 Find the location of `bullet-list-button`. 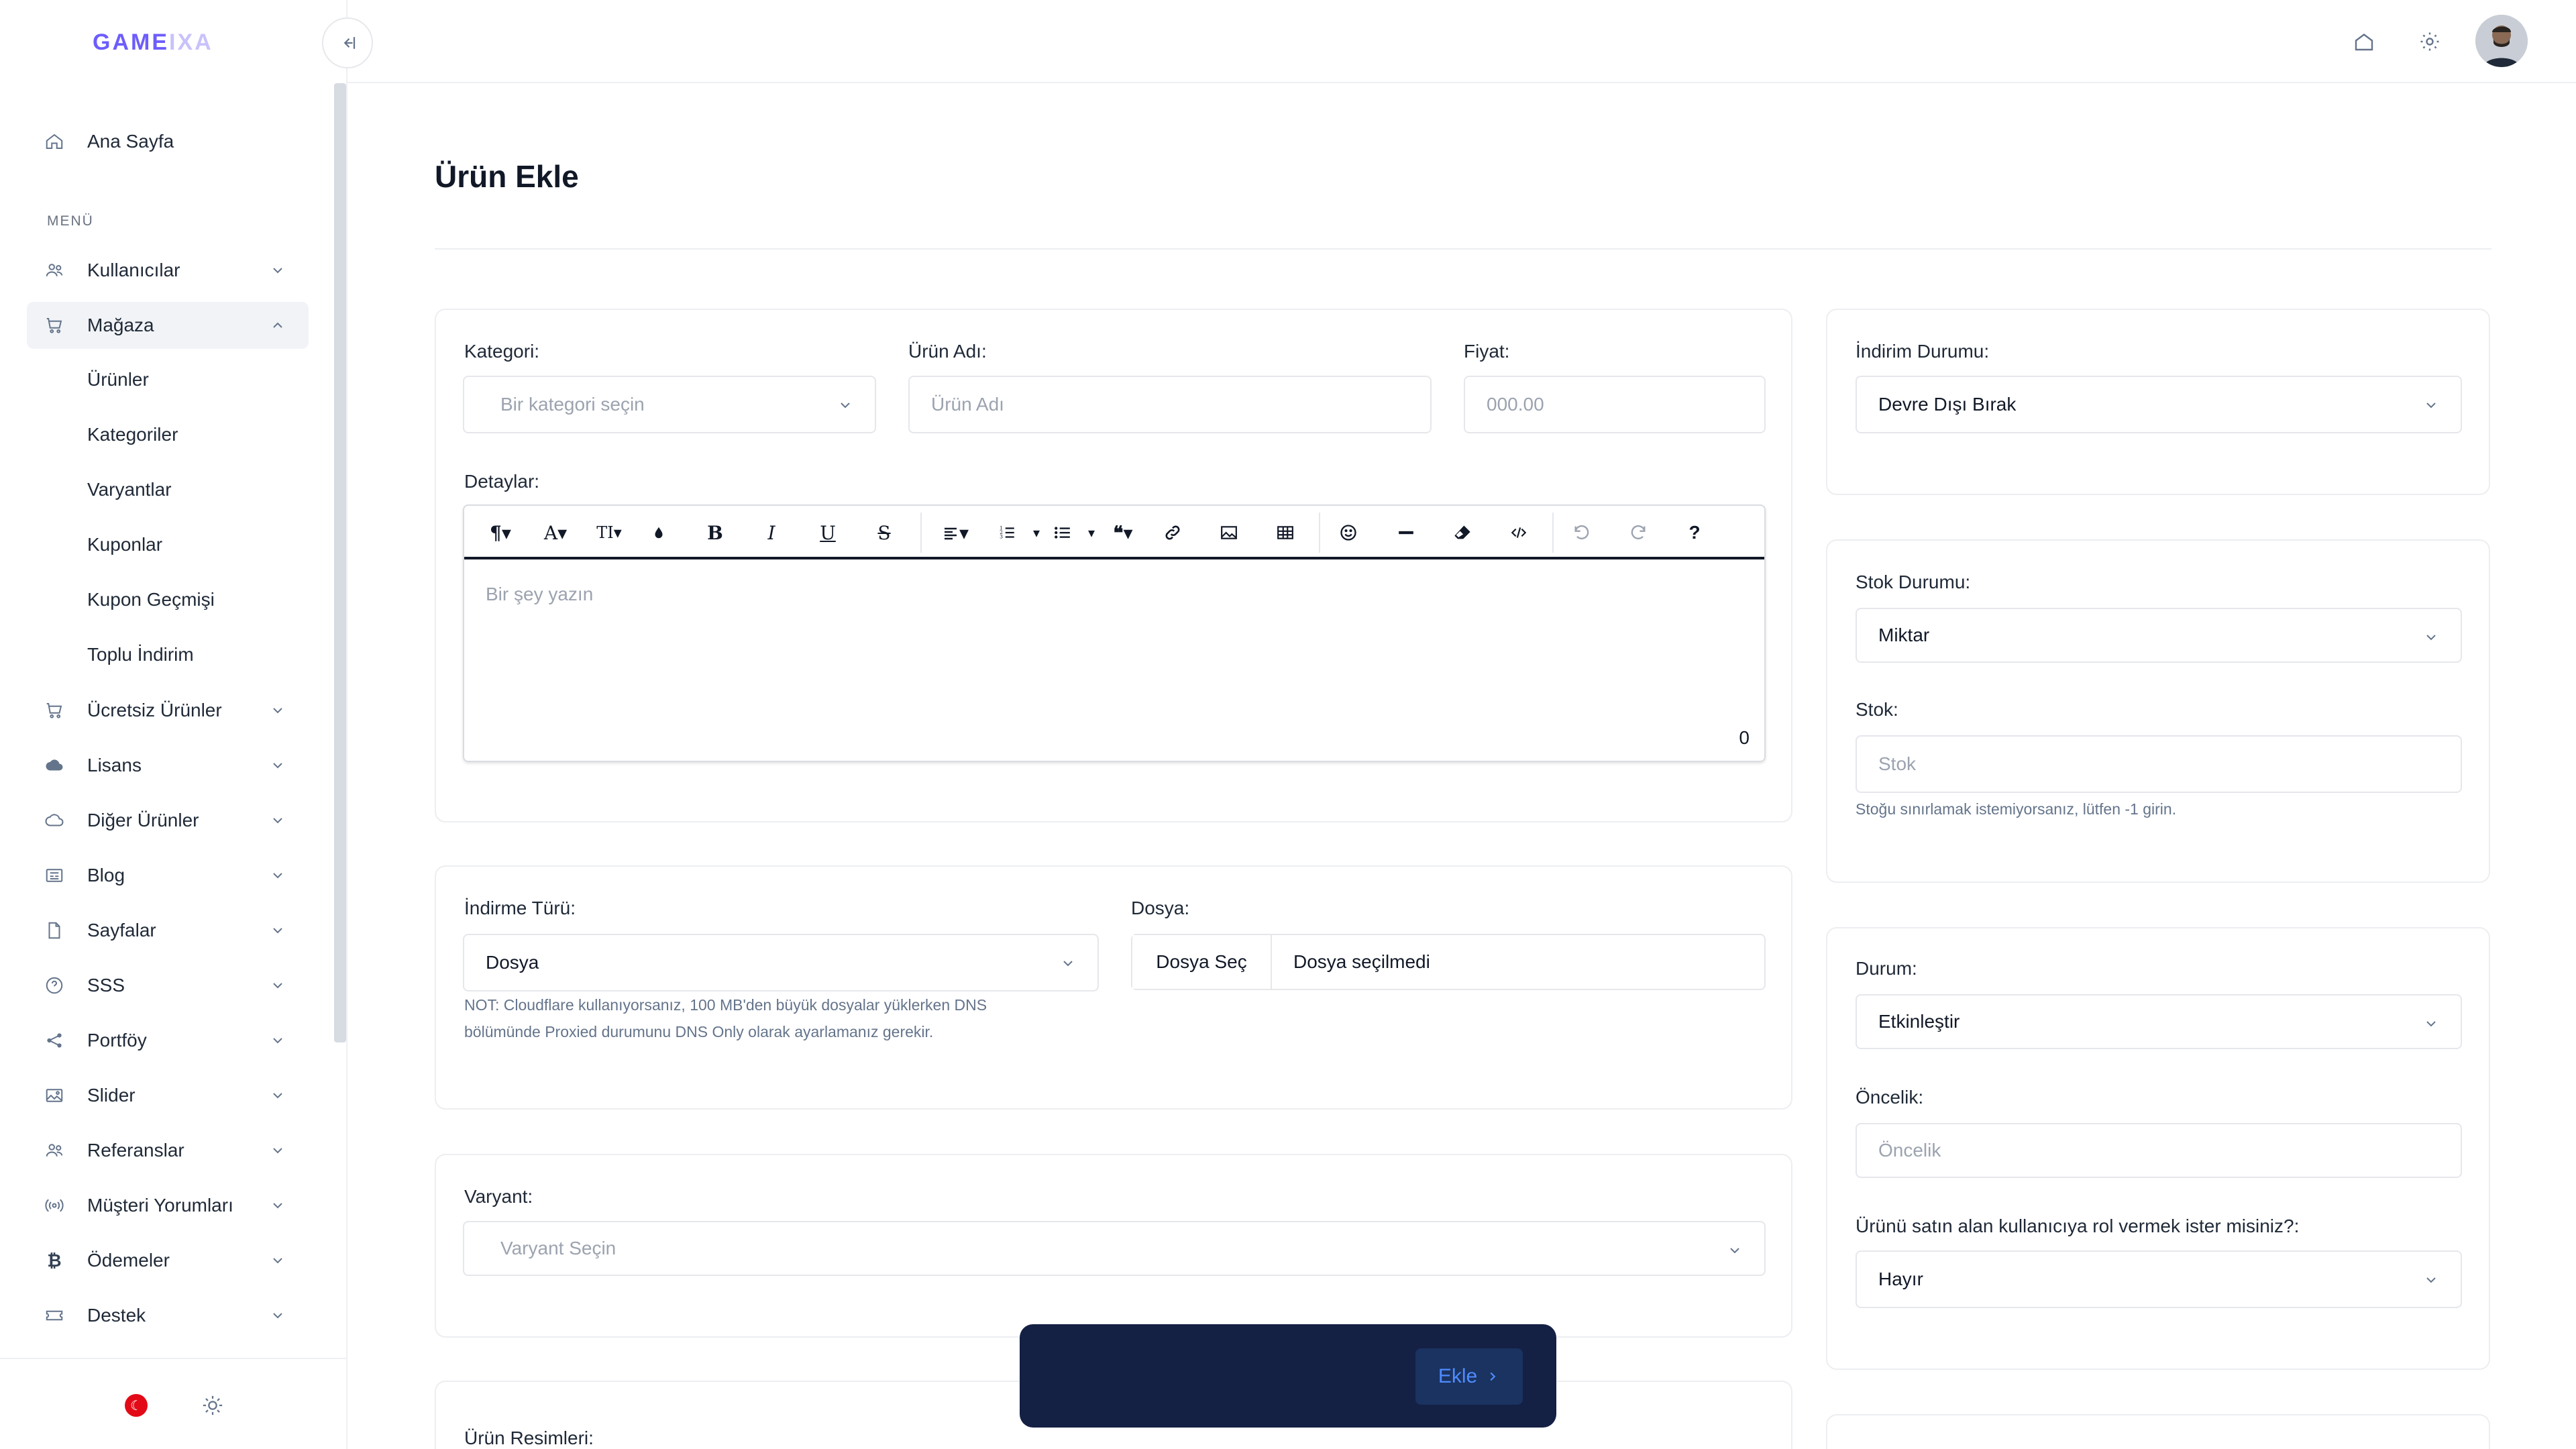

bullet-list-button is located at coordinates (1062, 532).